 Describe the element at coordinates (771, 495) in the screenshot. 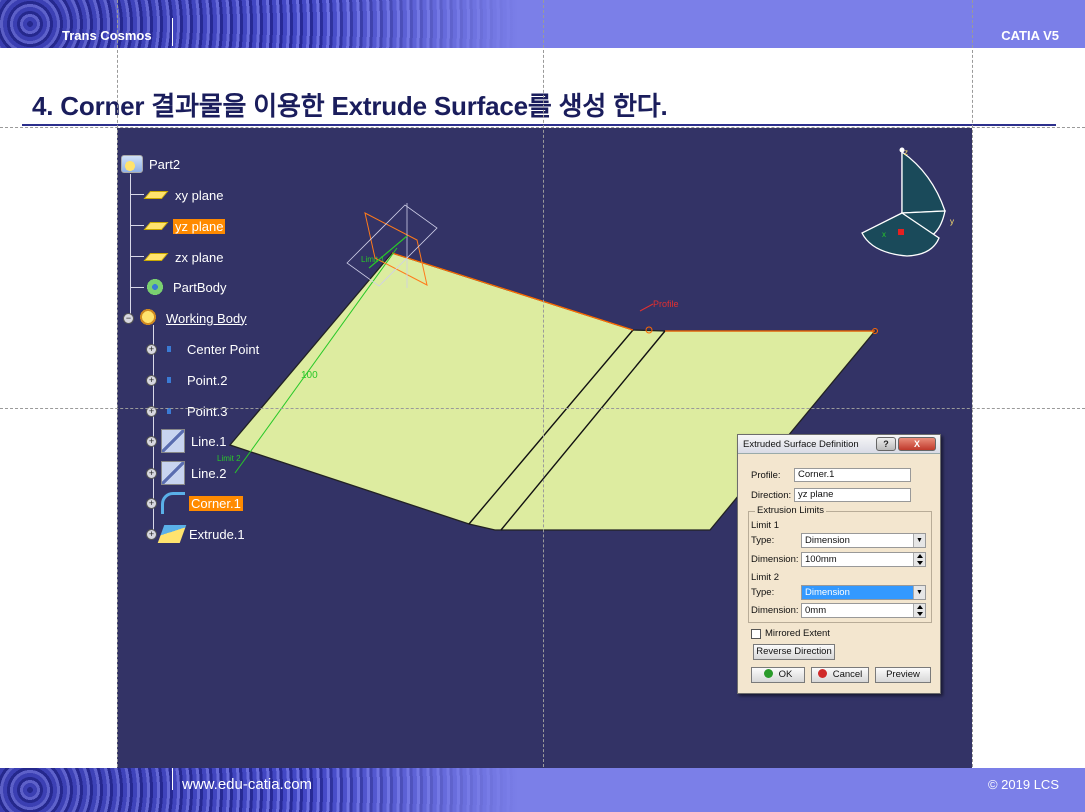

I see `direction-label: Direction:` at that location.